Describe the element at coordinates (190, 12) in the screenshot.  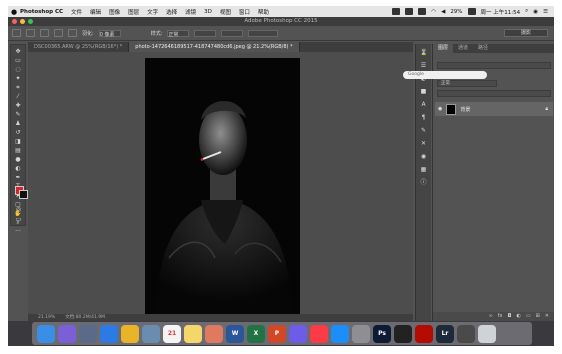
I see `menu-filter: 滤镜` at that location.